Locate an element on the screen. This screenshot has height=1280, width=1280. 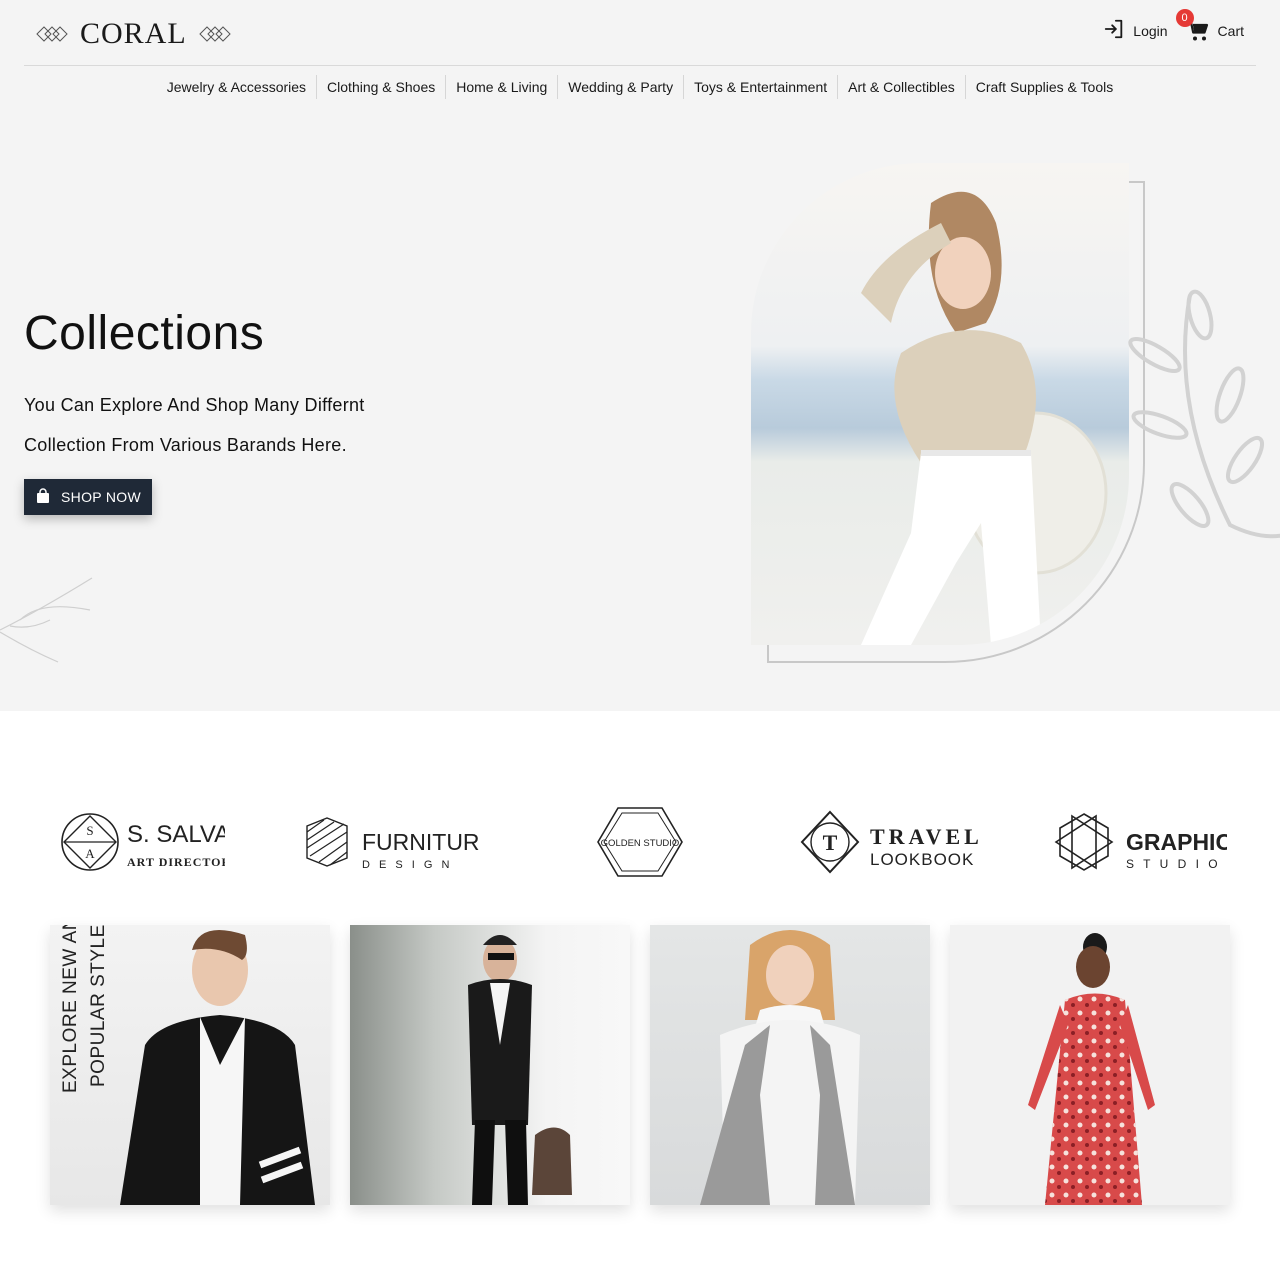
cart-icon: 0 is located at coordinates (1192, 25).